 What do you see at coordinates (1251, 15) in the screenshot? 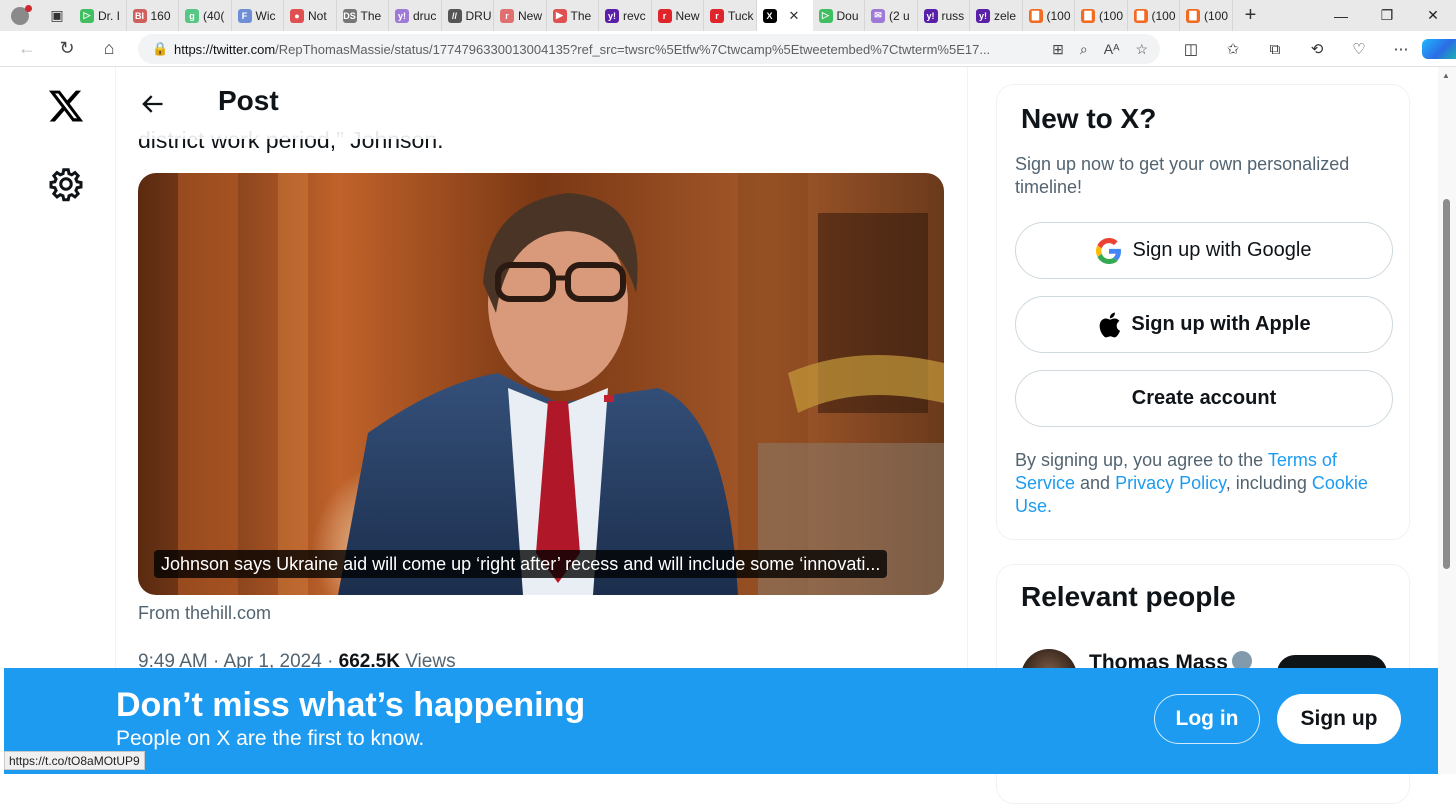
I see `new-tab-button: +` at bounding box center [1251, 15].